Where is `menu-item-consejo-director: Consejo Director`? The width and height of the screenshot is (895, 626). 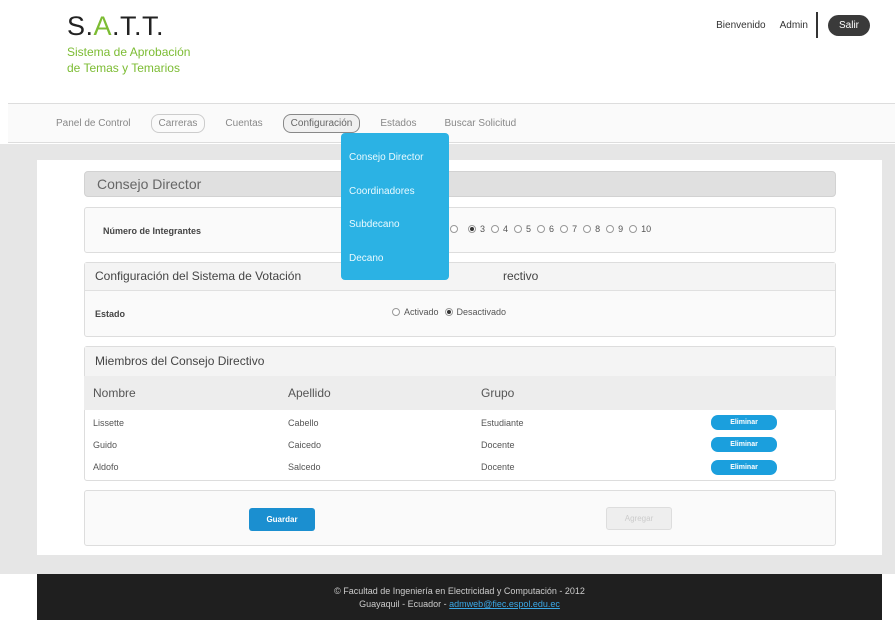
menu-item-consejo-director: Consejo Director is located at coordinates (386, 157).